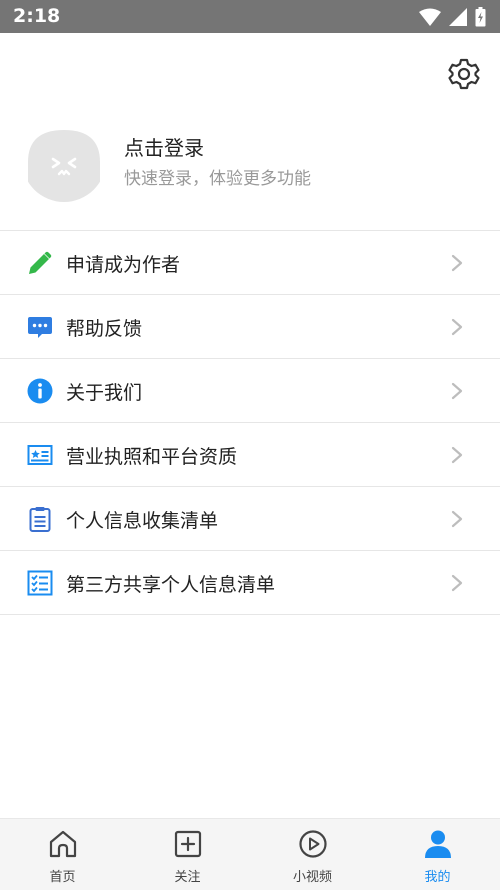 This screenshot has width=500, height=890. I want to click on wifi-icon, so click(430, 17).